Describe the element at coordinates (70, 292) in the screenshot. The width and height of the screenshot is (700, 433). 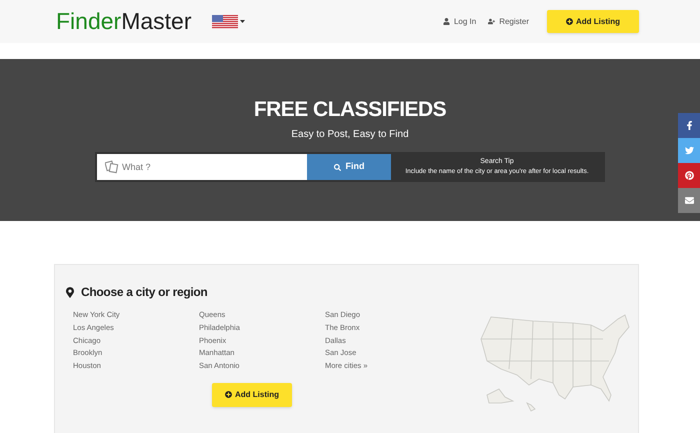
I see `map-pin-icon` at that location.